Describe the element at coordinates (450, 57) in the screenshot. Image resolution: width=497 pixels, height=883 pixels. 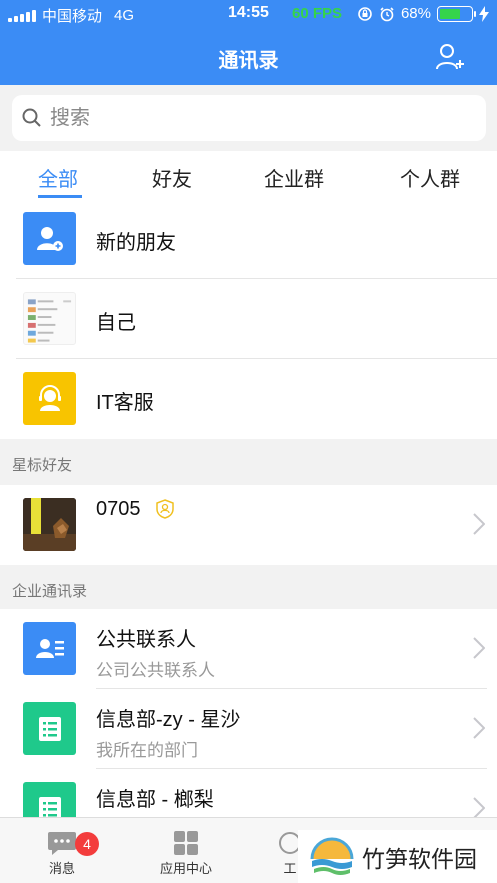
I see `add-contact-icon` at that location.